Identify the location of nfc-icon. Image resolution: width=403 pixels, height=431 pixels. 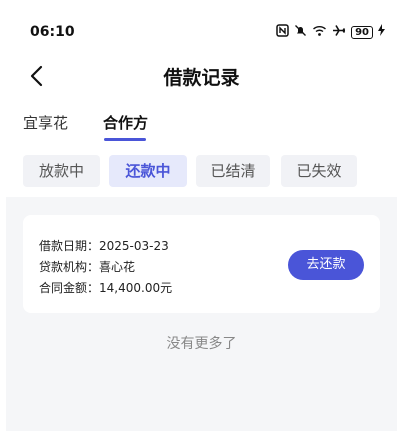
(282, 32).